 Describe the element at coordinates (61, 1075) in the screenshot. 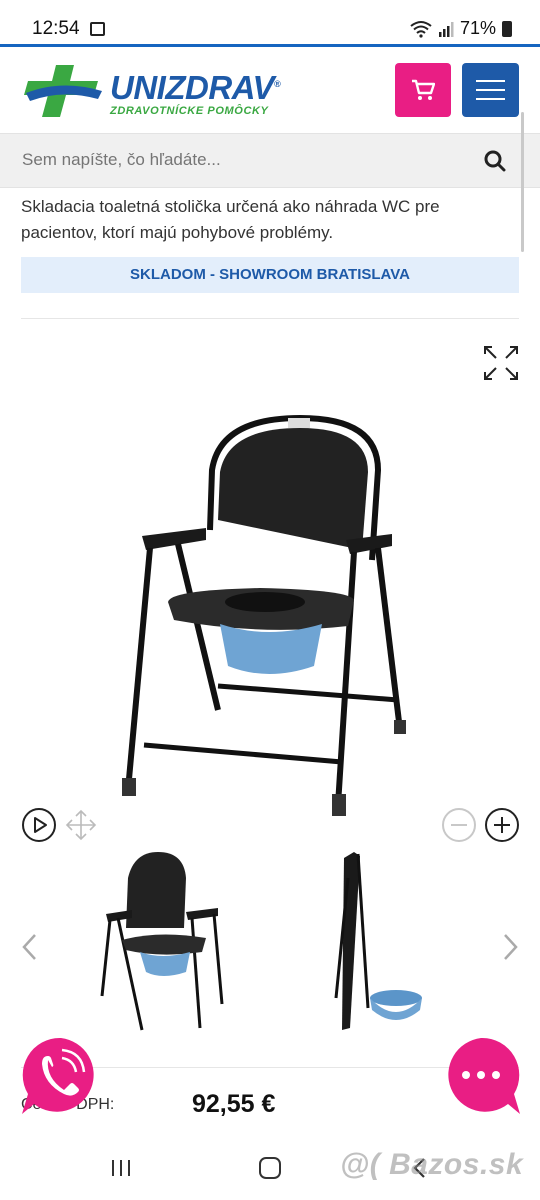

I see `call-button` at that location.